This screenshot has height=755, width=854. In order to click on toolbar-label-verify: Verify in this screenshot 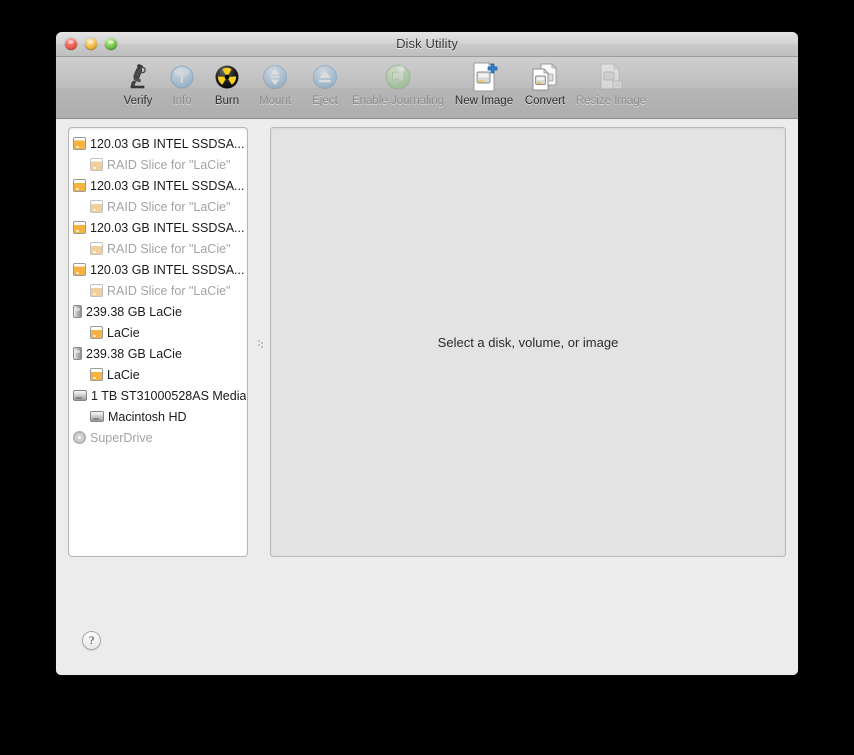, I will do `click(138, 101)`.